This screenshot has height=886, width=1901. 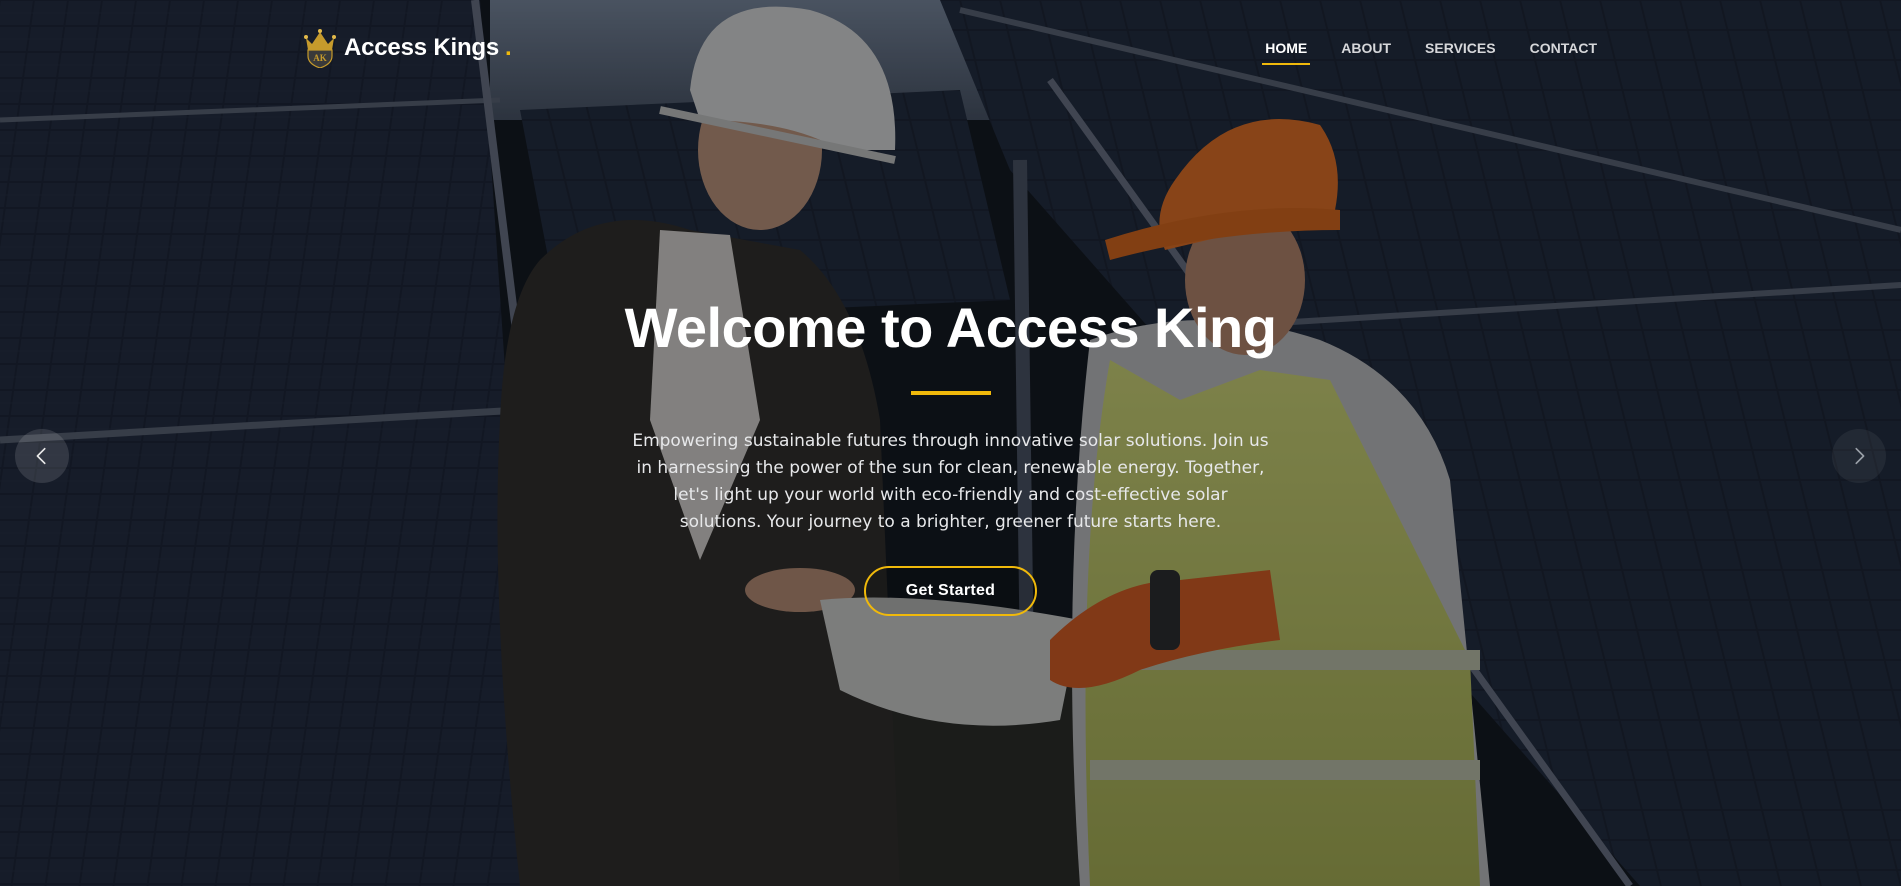 I want to click on carousel-prev-button, so click(x=42, y=456).